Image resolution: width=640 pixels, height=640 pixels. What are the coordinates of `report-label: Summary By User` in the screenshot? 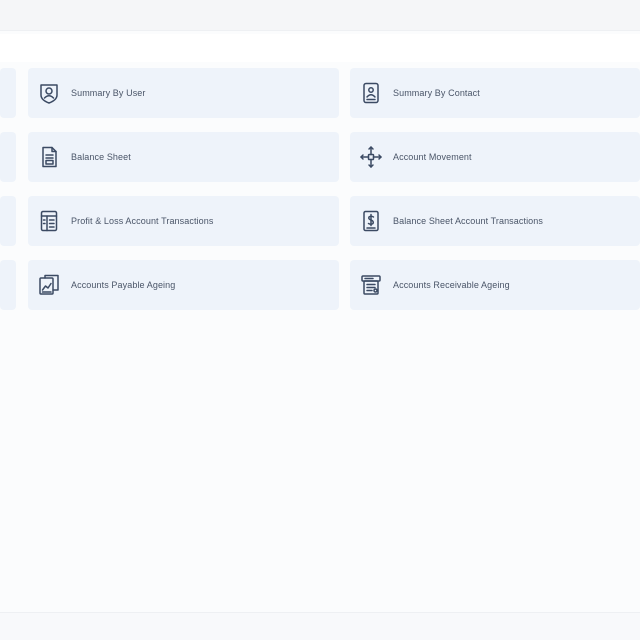 It's located at (108, 93).